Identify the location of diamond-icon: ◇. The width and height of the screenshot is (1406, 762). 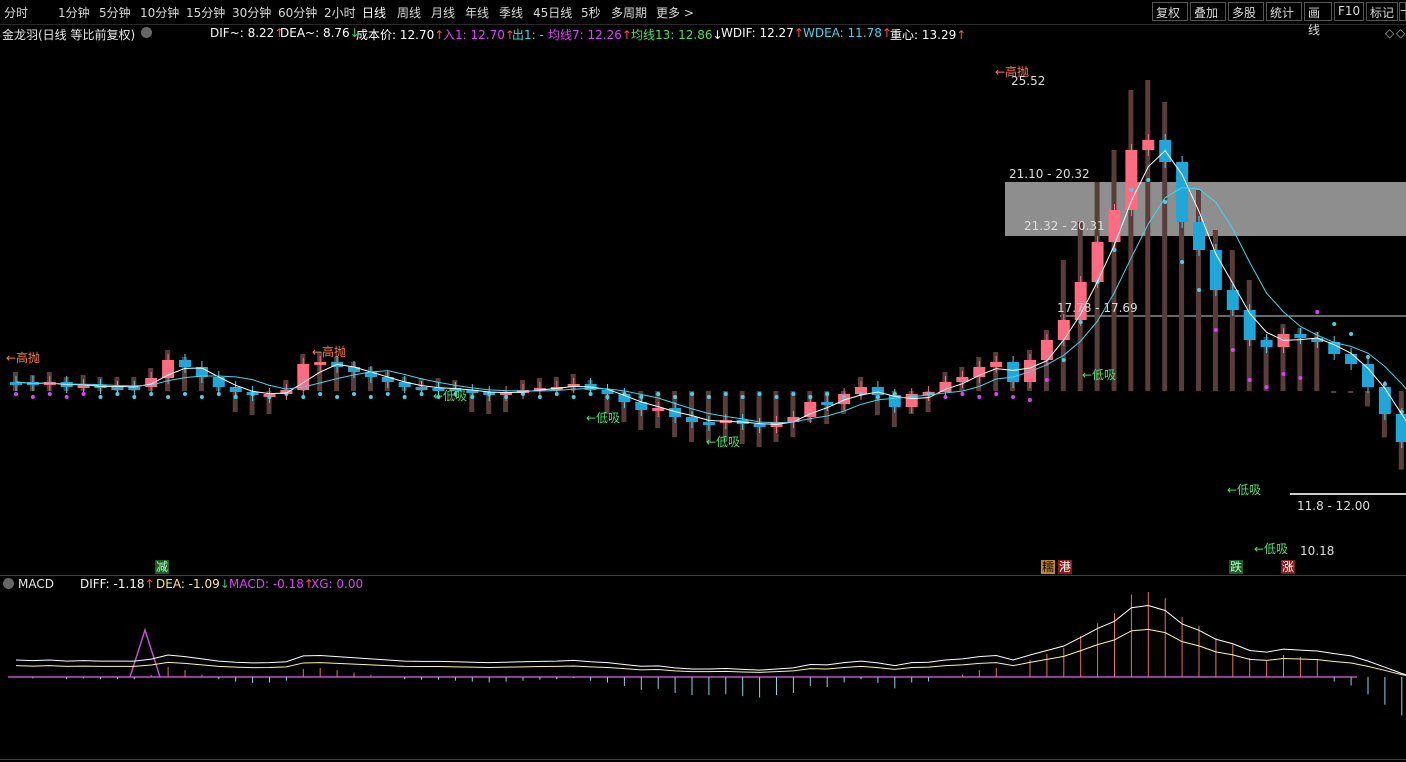
(1389, 33).